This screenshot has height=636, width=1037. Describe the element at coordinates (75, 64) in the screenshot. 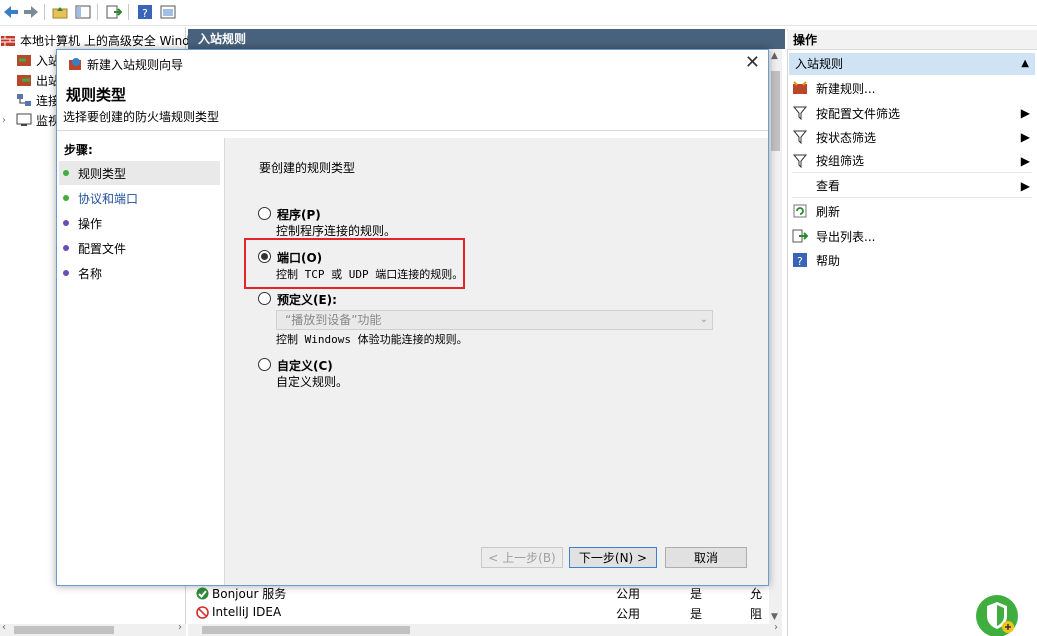

I see `wizard-icon` at that location.